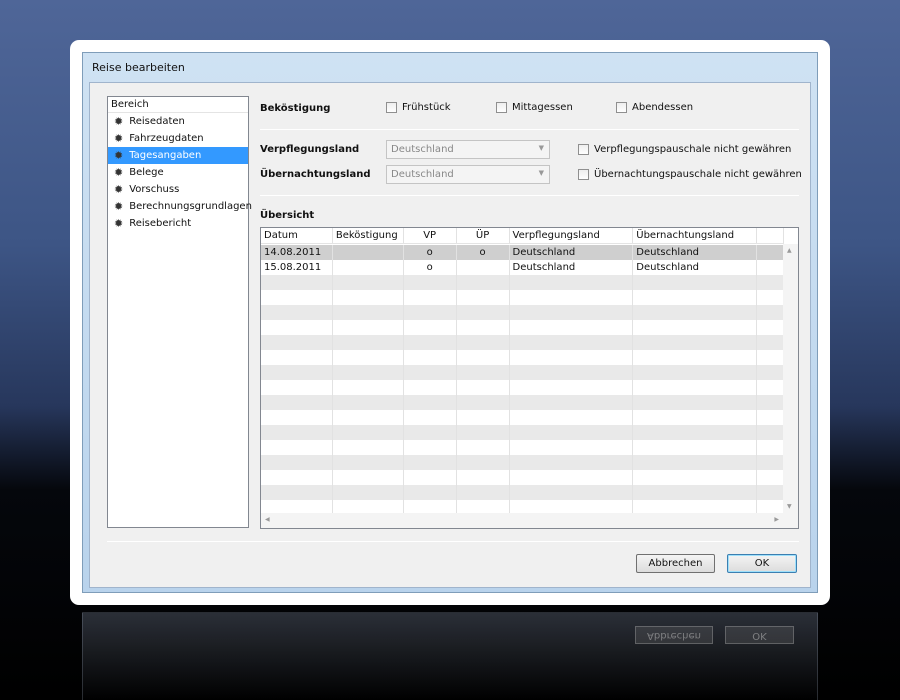 The height and width of the screenshot is (700, 900). I want to click on nav-item-reisebericht: ✹ Reisebericht, so click(178, 223).